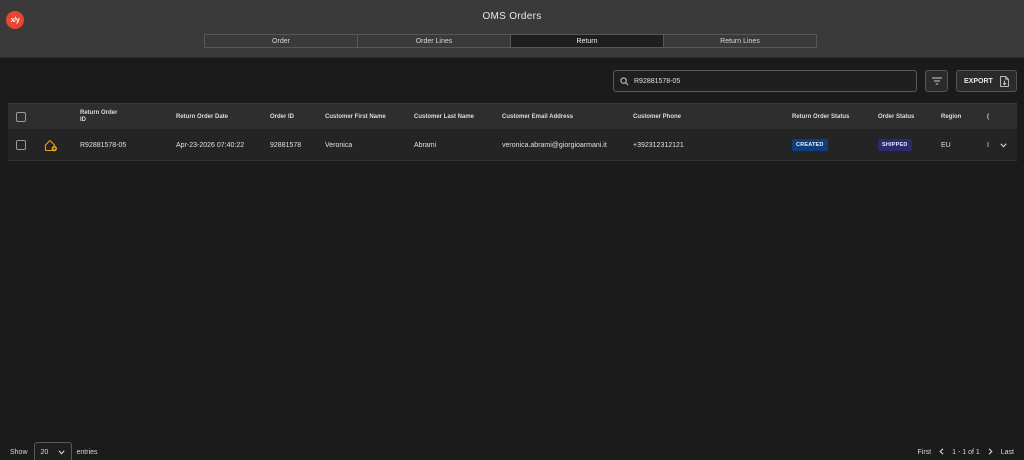 The height and width of the screenshot is (460, 1024). What do you see at coordinates (19, 452) in the screenshot?
I see `show-label: Show` at bounding box center [19, 452].